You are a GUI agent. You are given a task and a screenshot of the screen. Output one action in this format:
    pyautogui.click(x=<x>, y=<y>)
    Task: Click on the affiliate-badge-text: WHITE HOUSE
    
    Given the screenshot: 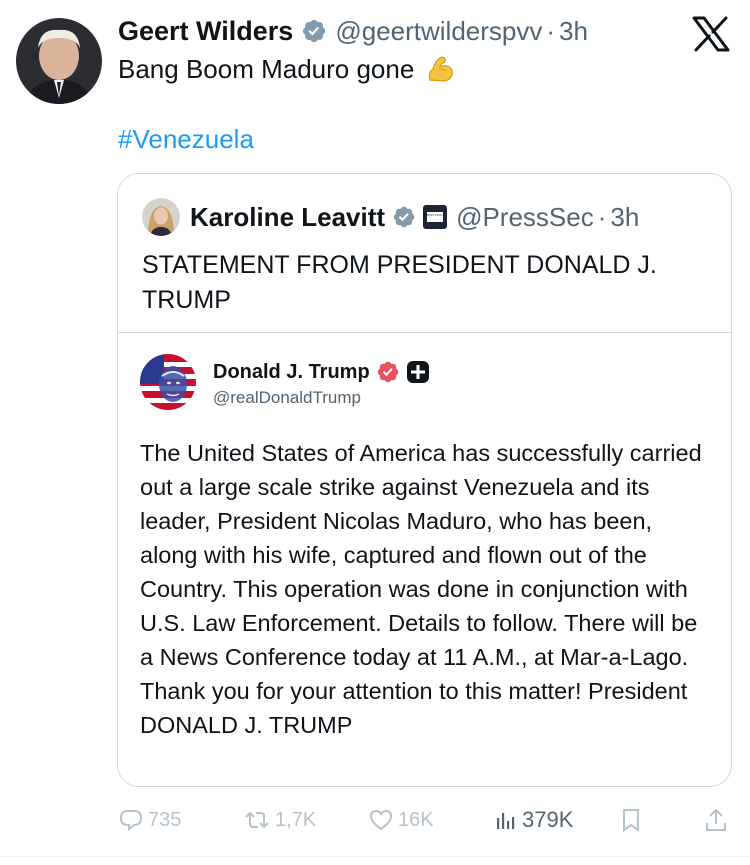 What is the action you would take?
    pyautogui.click(x=435, y=215)
    